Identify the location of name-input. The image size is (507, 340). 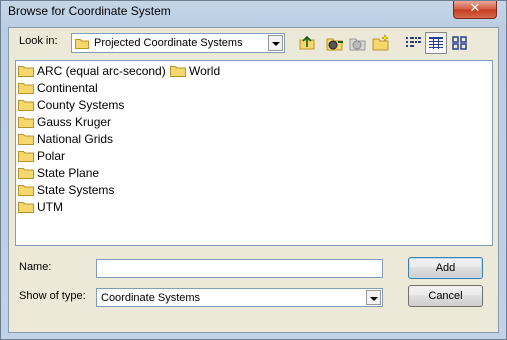
(239, 268).